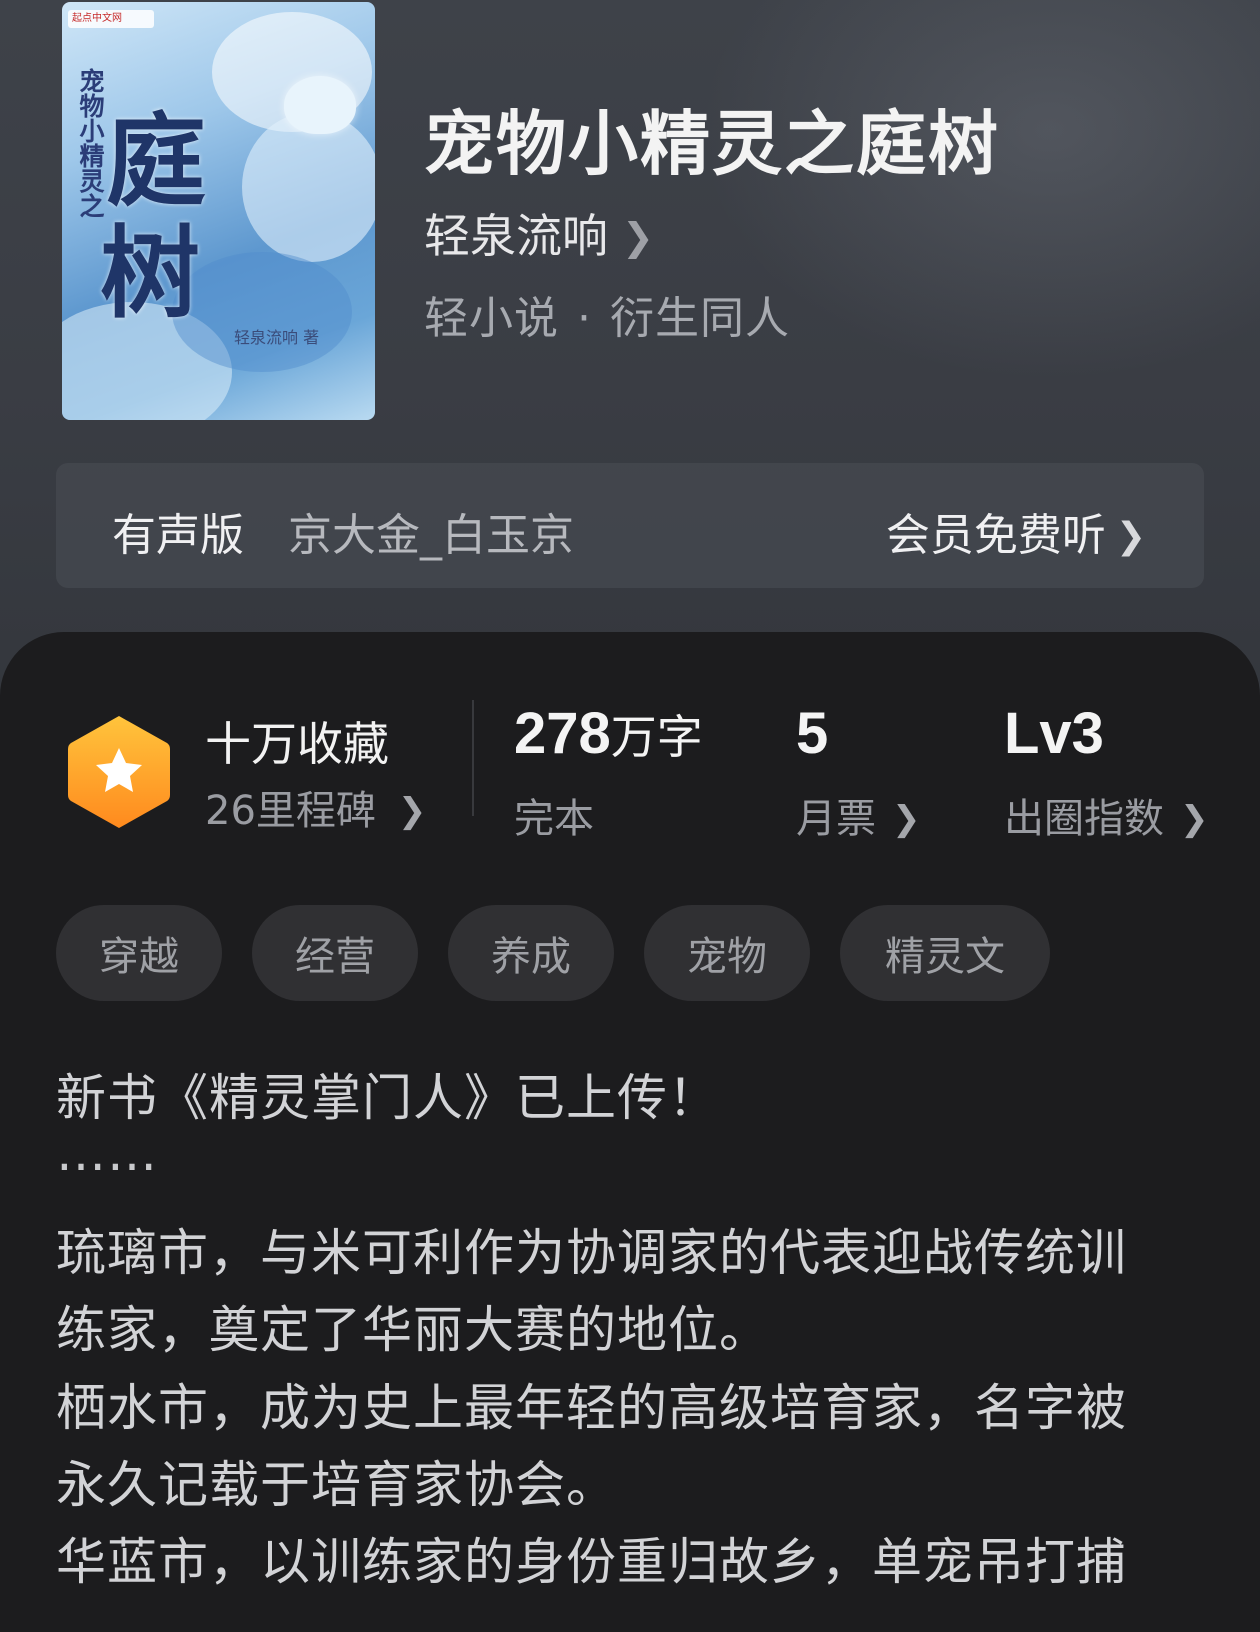 Image resolution: width=1260 pixels, height=1632 pixels. I want to click on milestones-label: 26里程碑, so click(290, 811).